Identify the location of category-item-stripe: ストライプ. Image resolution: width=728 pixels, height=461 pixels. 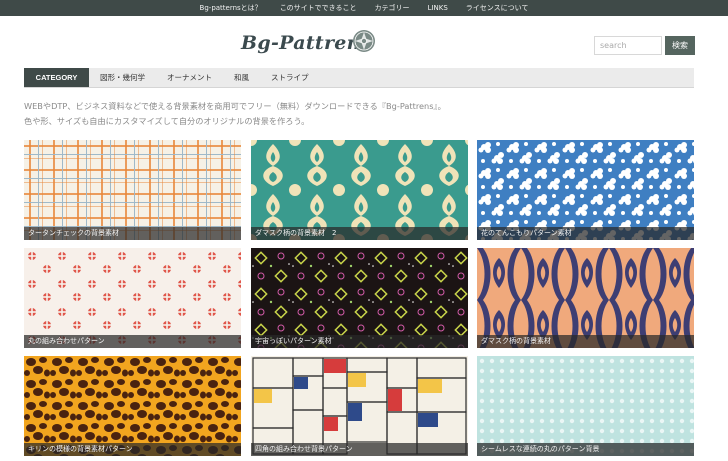
(290, 77).